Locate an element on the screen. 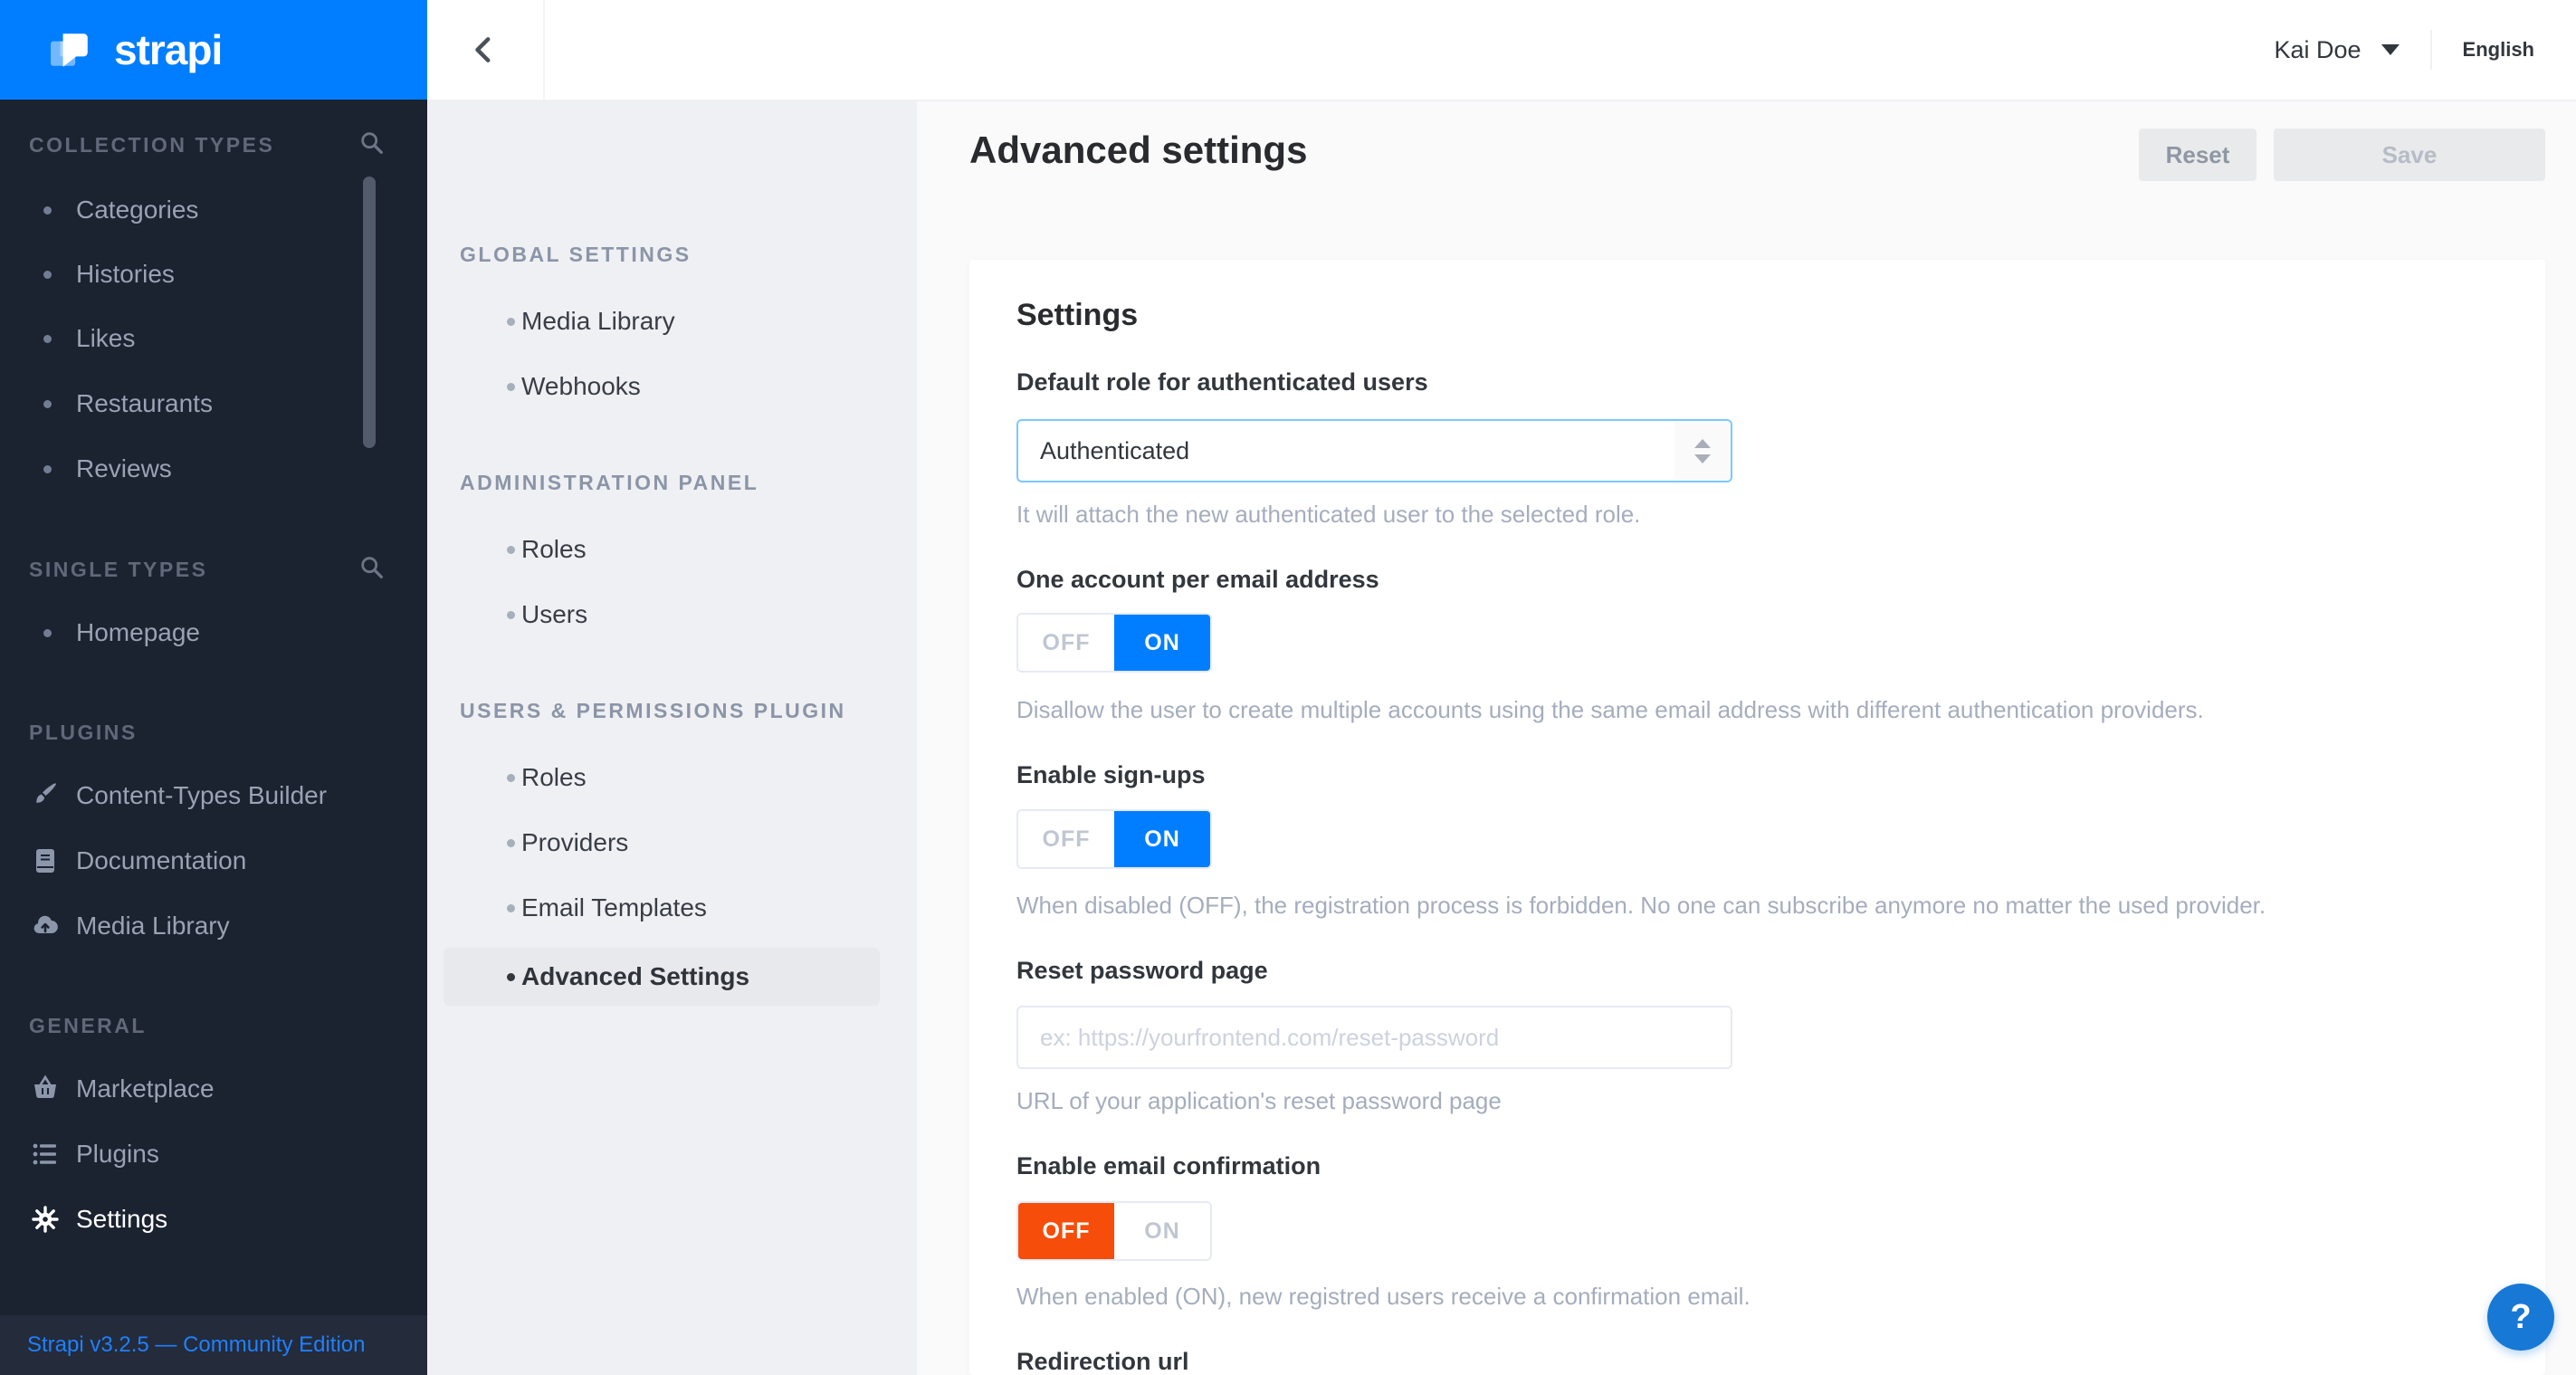 This screenshot has width=2576, height=1375. settings-nav-media-library: Media Library is located at coordinates (672, 321).